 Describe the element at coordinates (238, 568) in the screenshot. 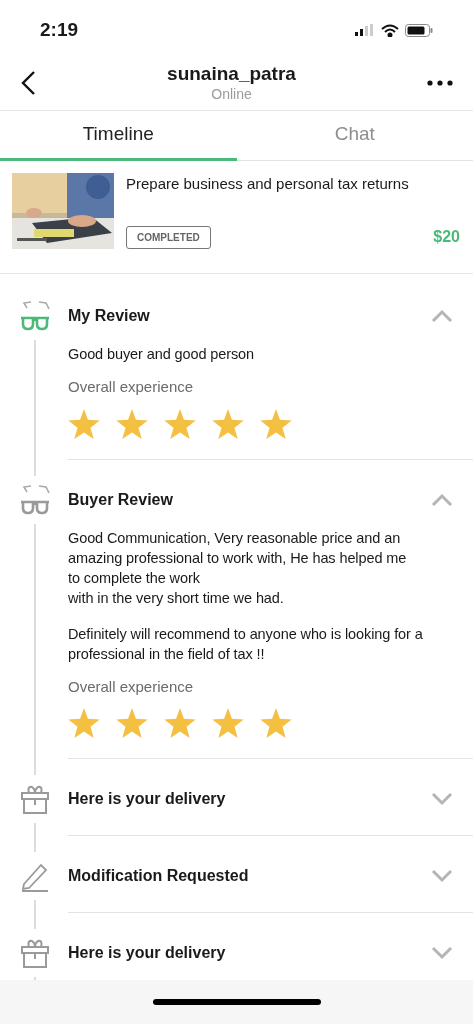

I see `review-text: Good Communication, Very reasonable price and an amazing professional to work with, He has helped me to complete the work with in the very short time we had.` at that location.